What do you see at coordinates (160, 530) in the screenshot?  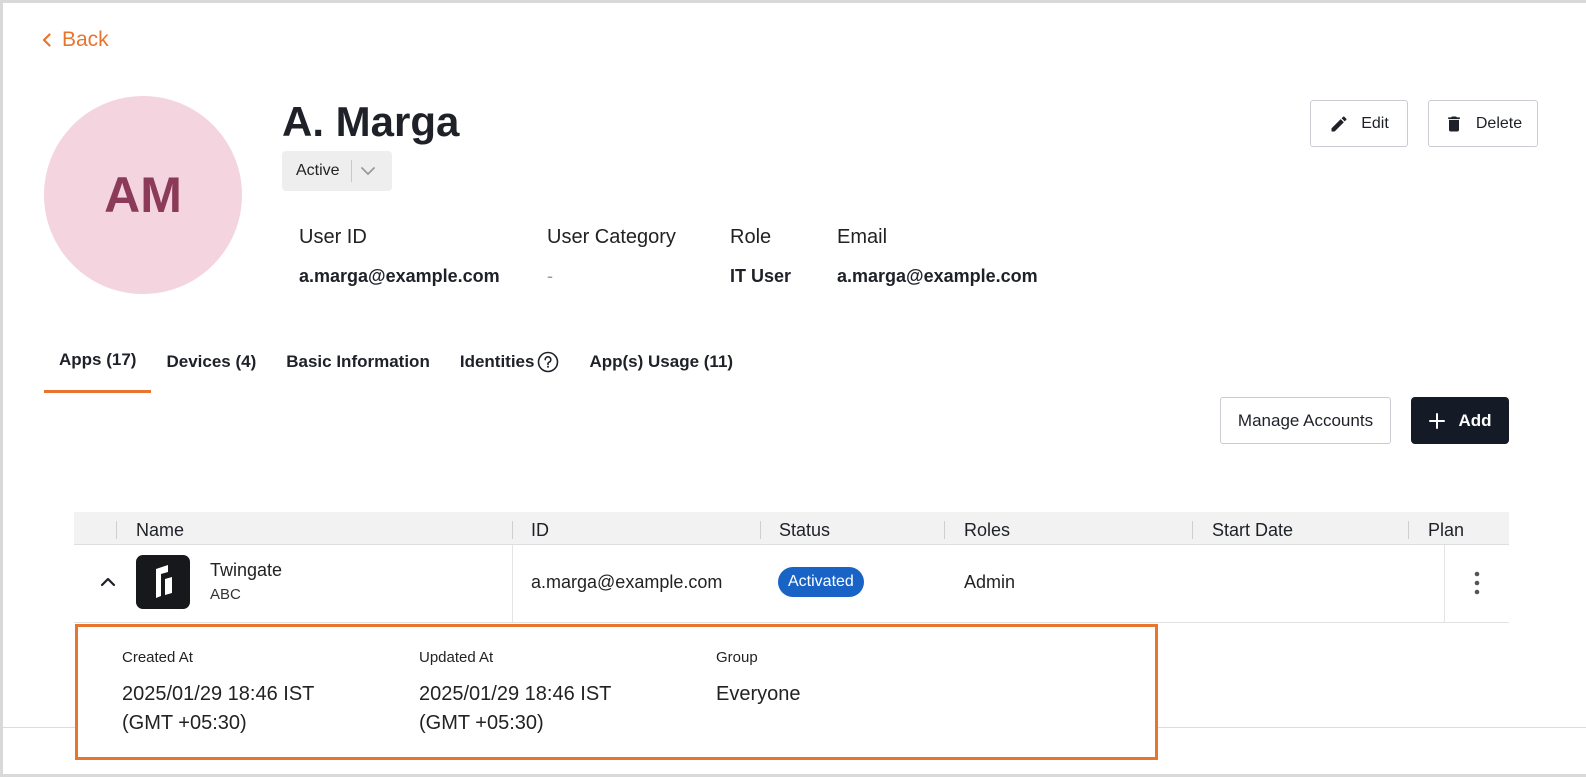 I see `column-header-name: Name` at bounding box center [160, 530].